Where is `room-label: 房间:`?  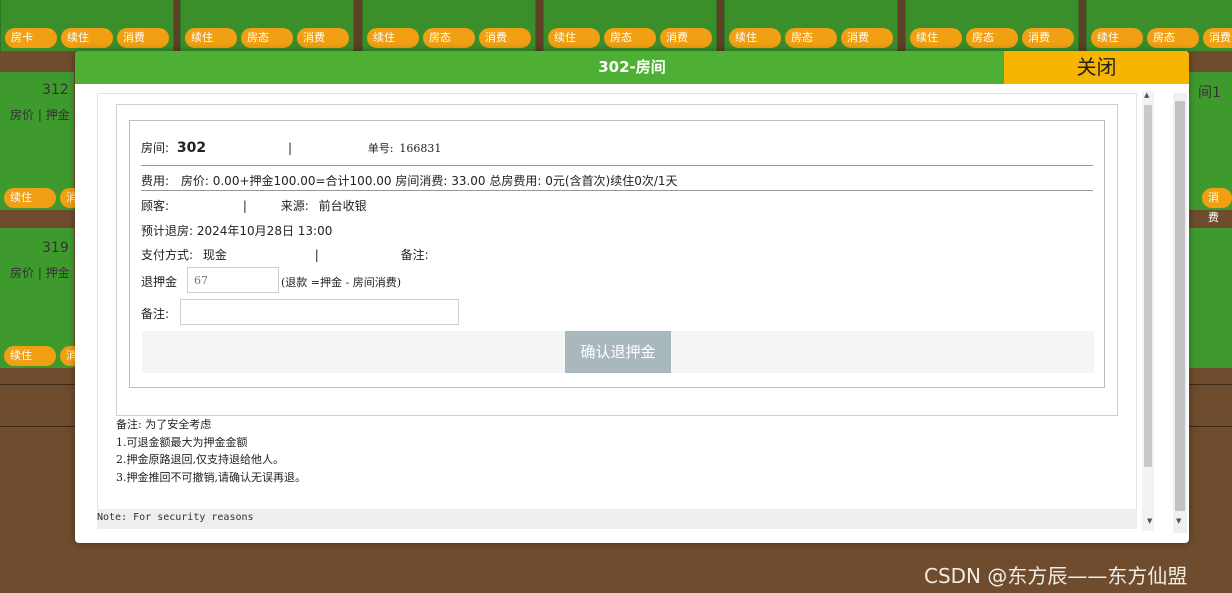 room-label: 房间: is located at coordinates (155, 148).